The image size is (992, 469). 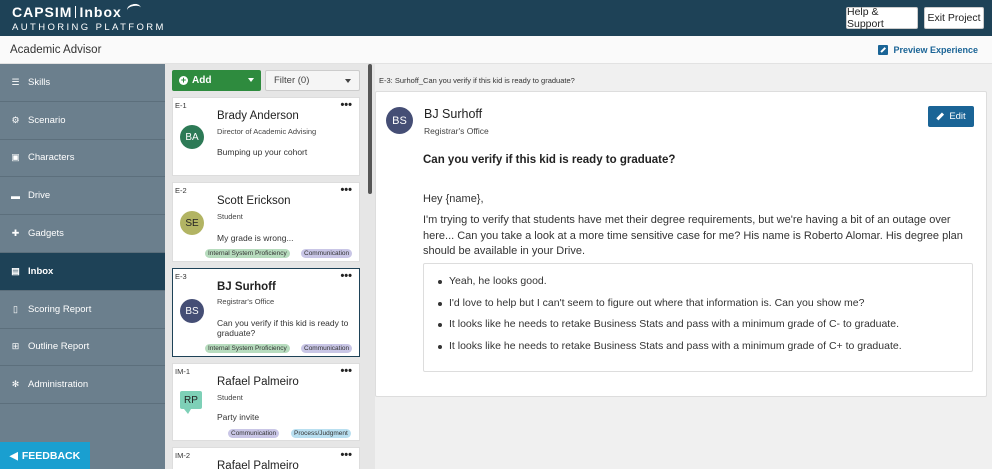 I want to click on sidebar-item-label: Inbox, so click(x=41, y=271).